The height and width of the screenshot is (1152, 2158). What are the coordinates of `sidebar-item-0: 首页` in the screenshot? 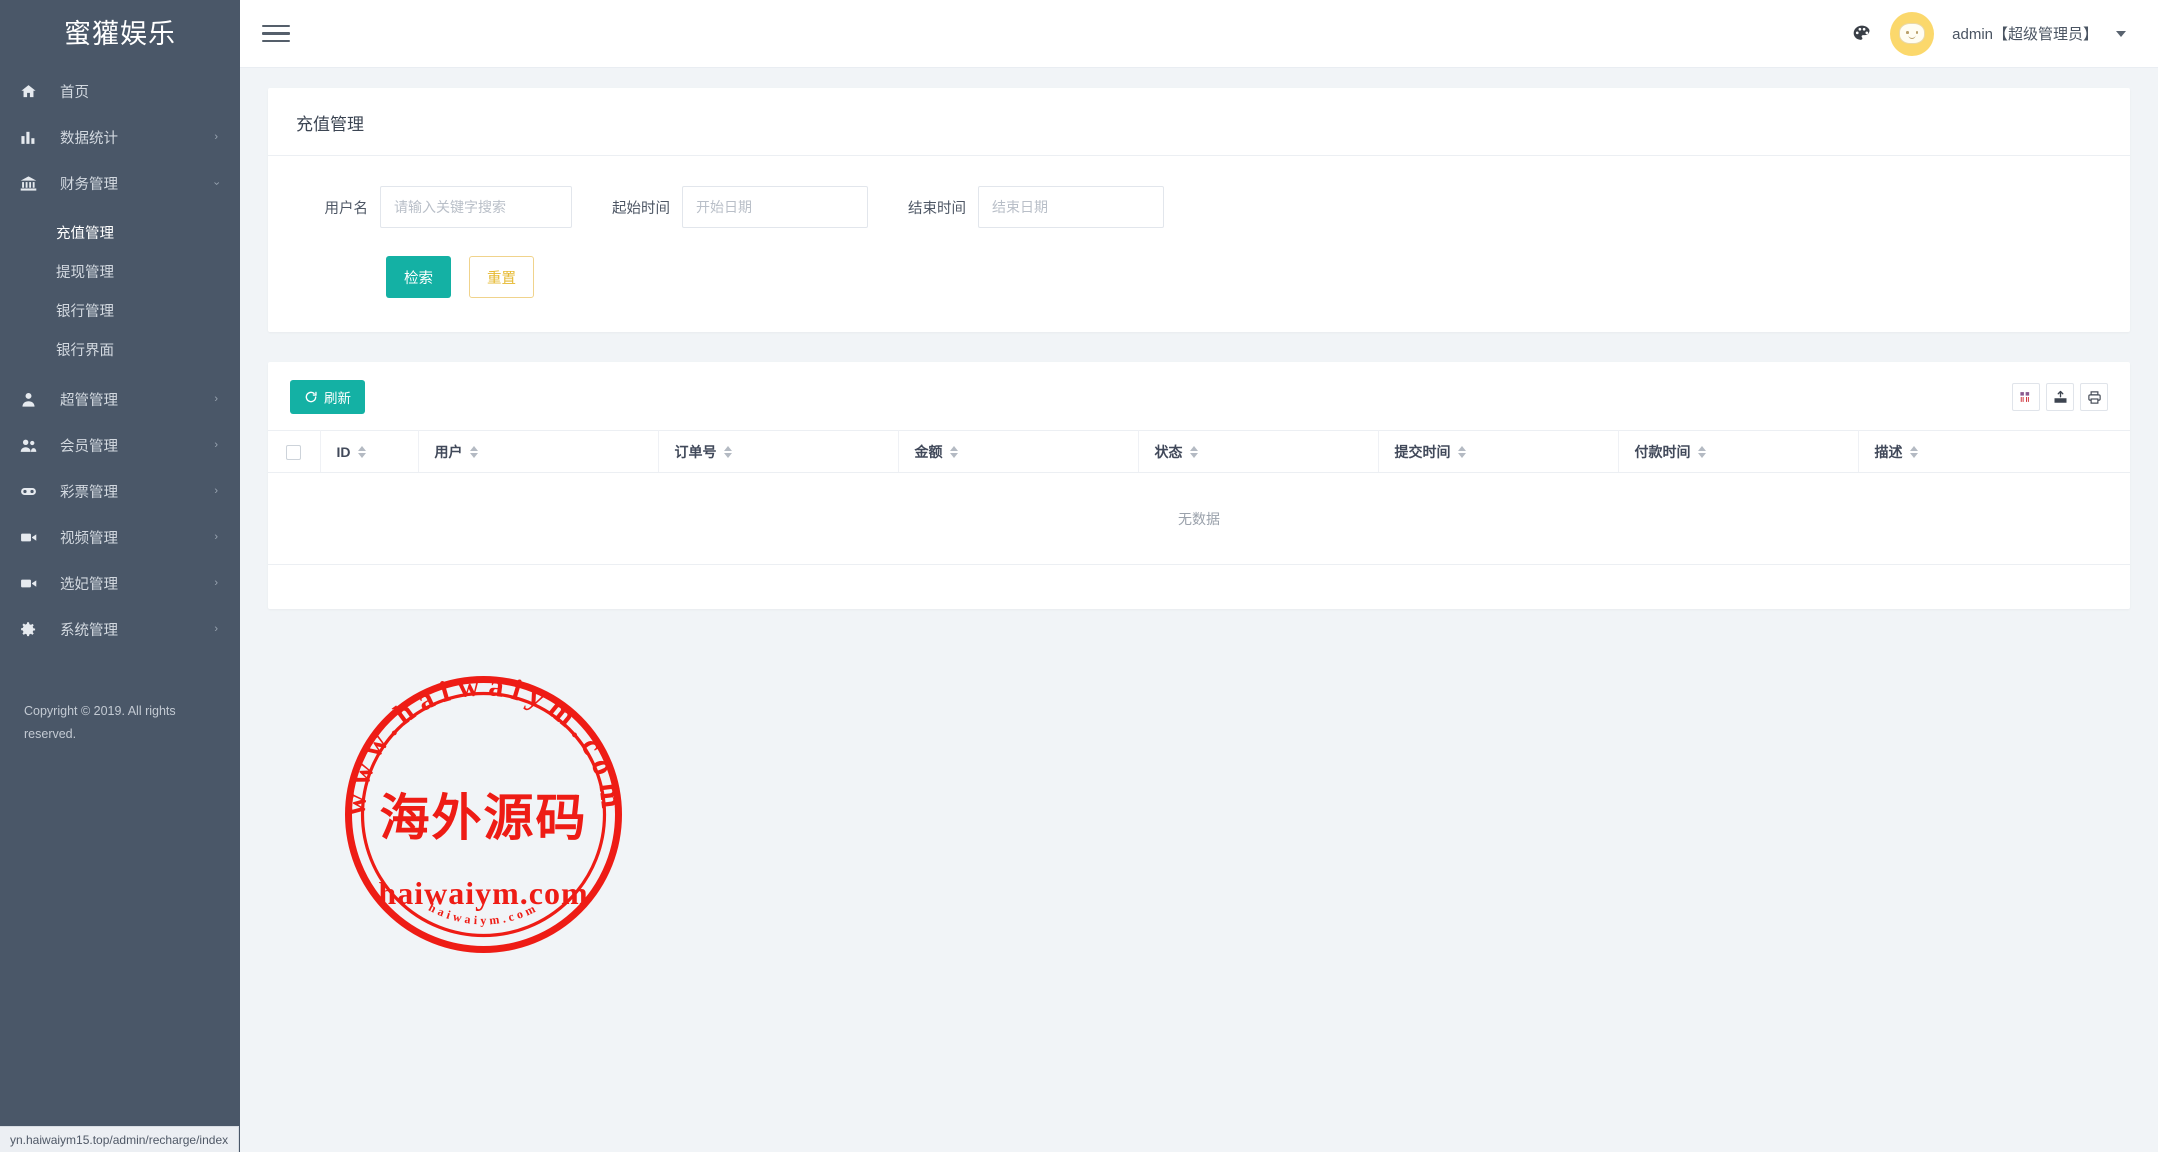 It's located at (120, 91).